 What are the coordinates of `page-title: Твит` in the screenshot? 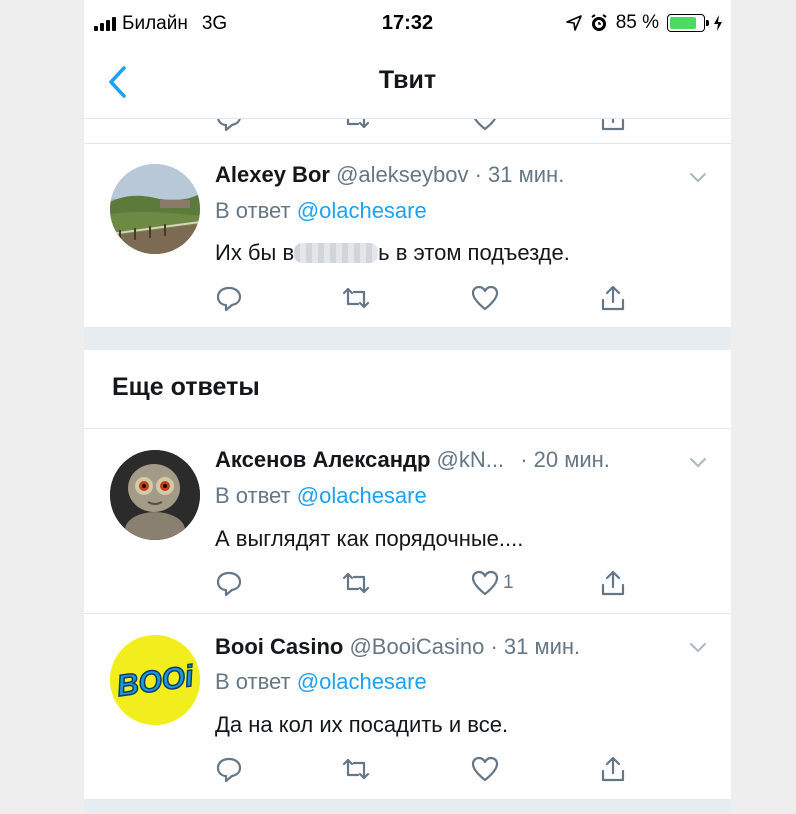 It's located at (407, 80).